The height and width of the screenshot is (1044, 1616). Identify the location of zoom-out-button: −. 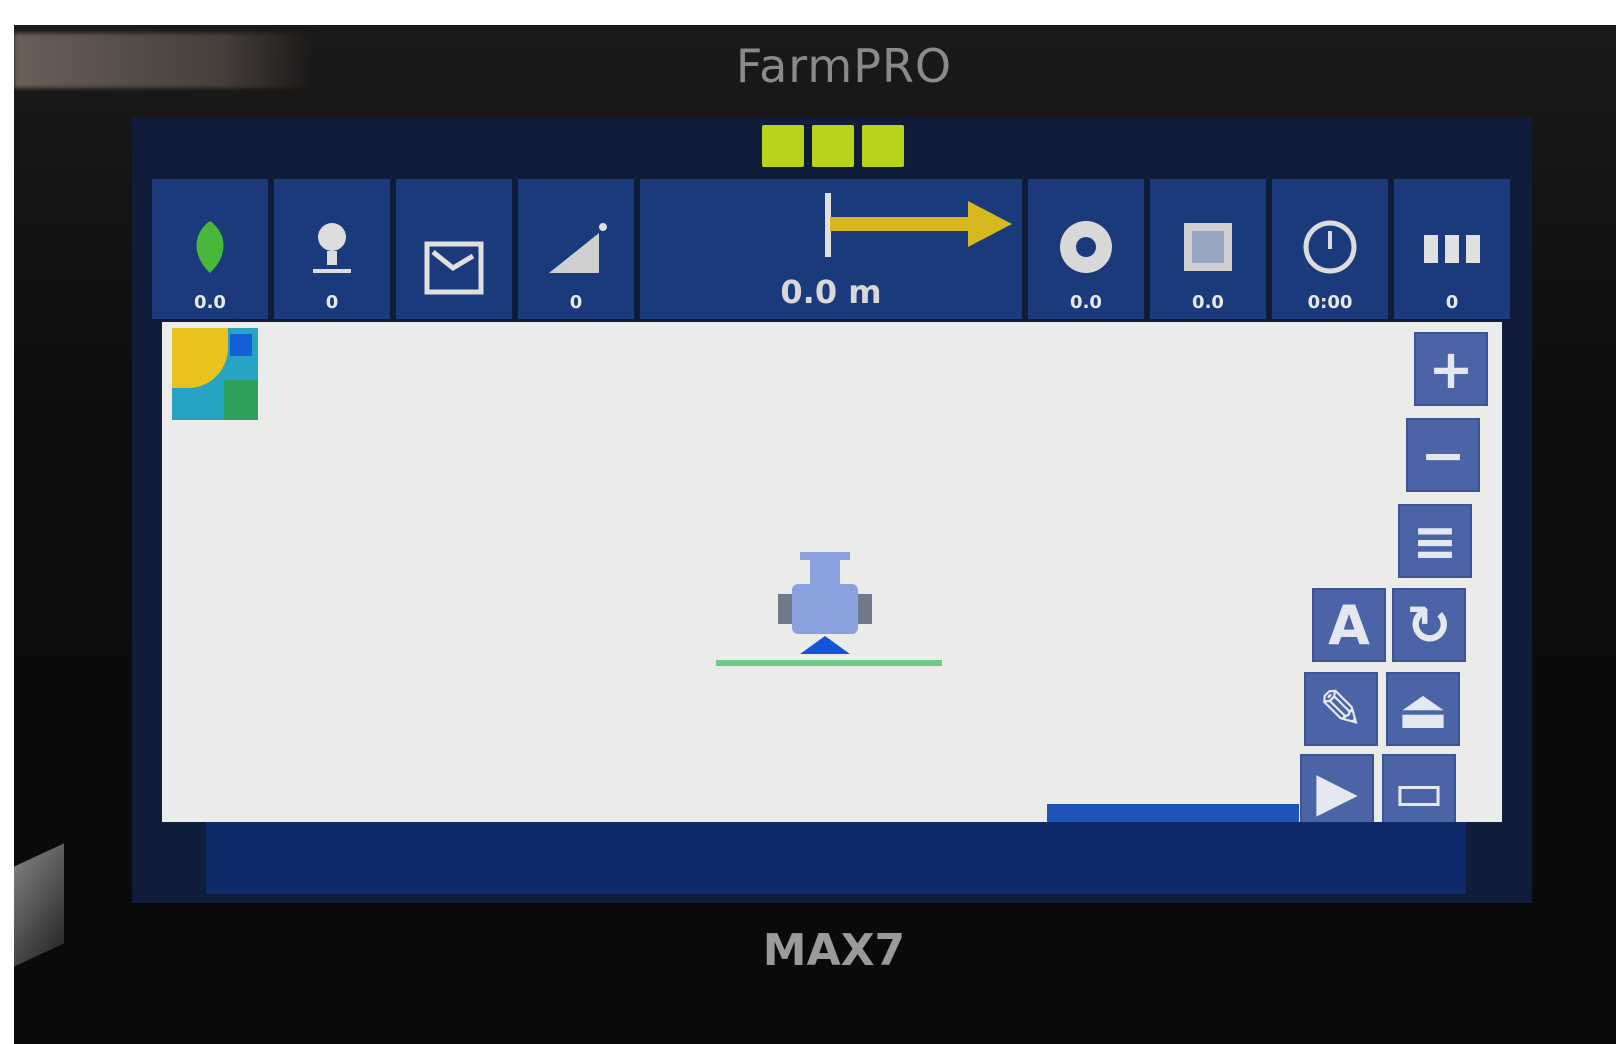
(1443, 455).